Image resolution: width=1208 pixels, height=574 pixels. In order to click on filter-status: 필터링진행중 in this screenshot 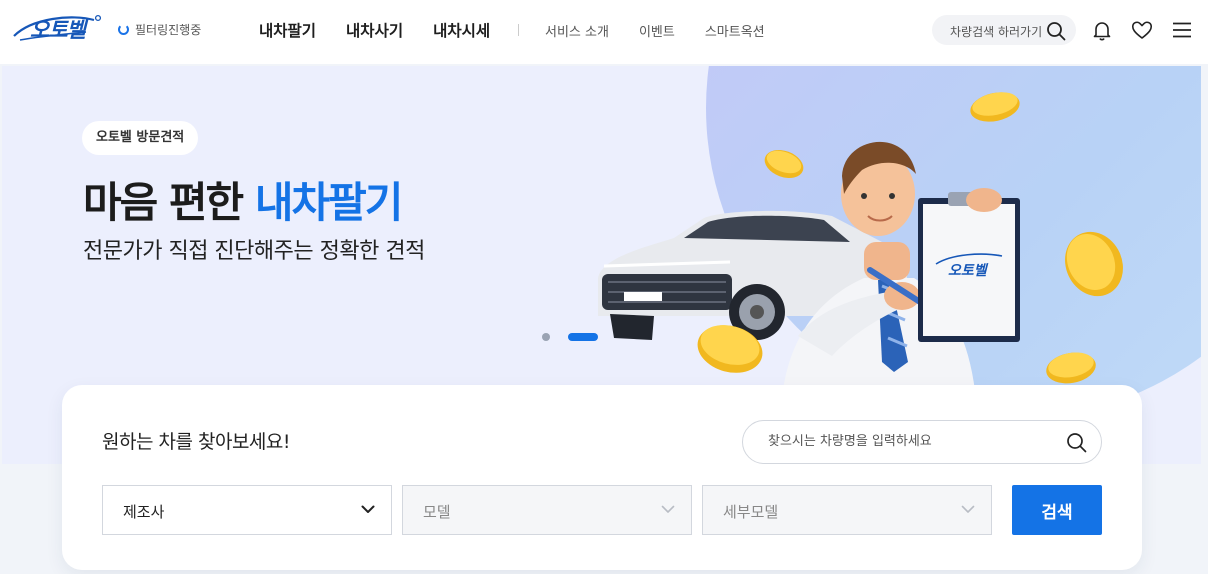, I will do `click(159, 29)`.